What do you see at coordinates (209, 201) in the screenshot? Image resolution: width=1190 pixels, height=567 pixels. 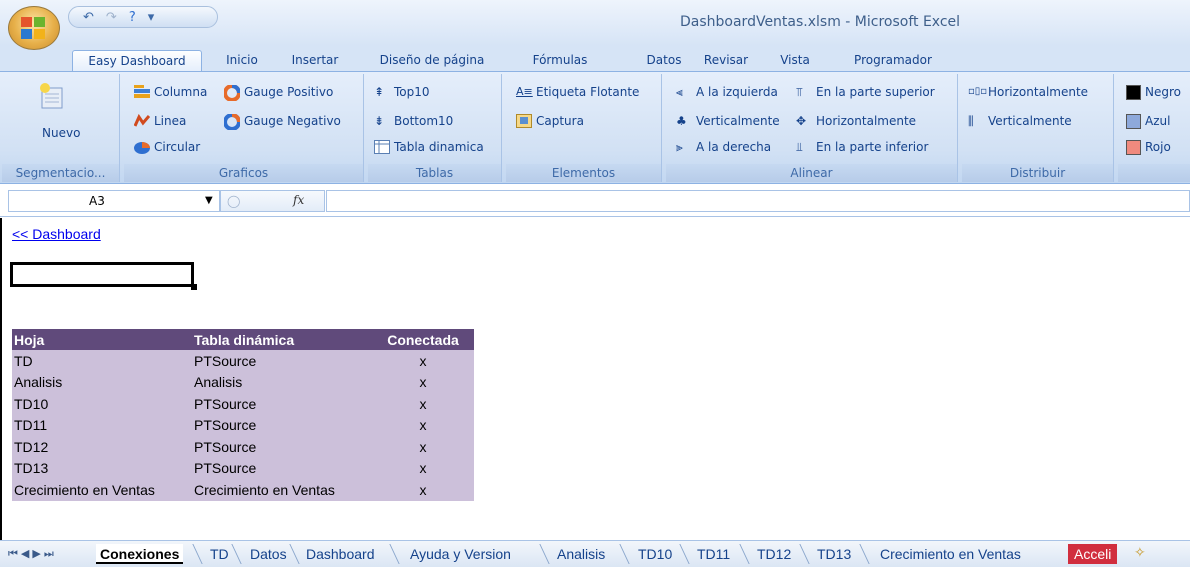 I see `name-box-dropdown-icon: ▼` at bounding box center [209, 201].